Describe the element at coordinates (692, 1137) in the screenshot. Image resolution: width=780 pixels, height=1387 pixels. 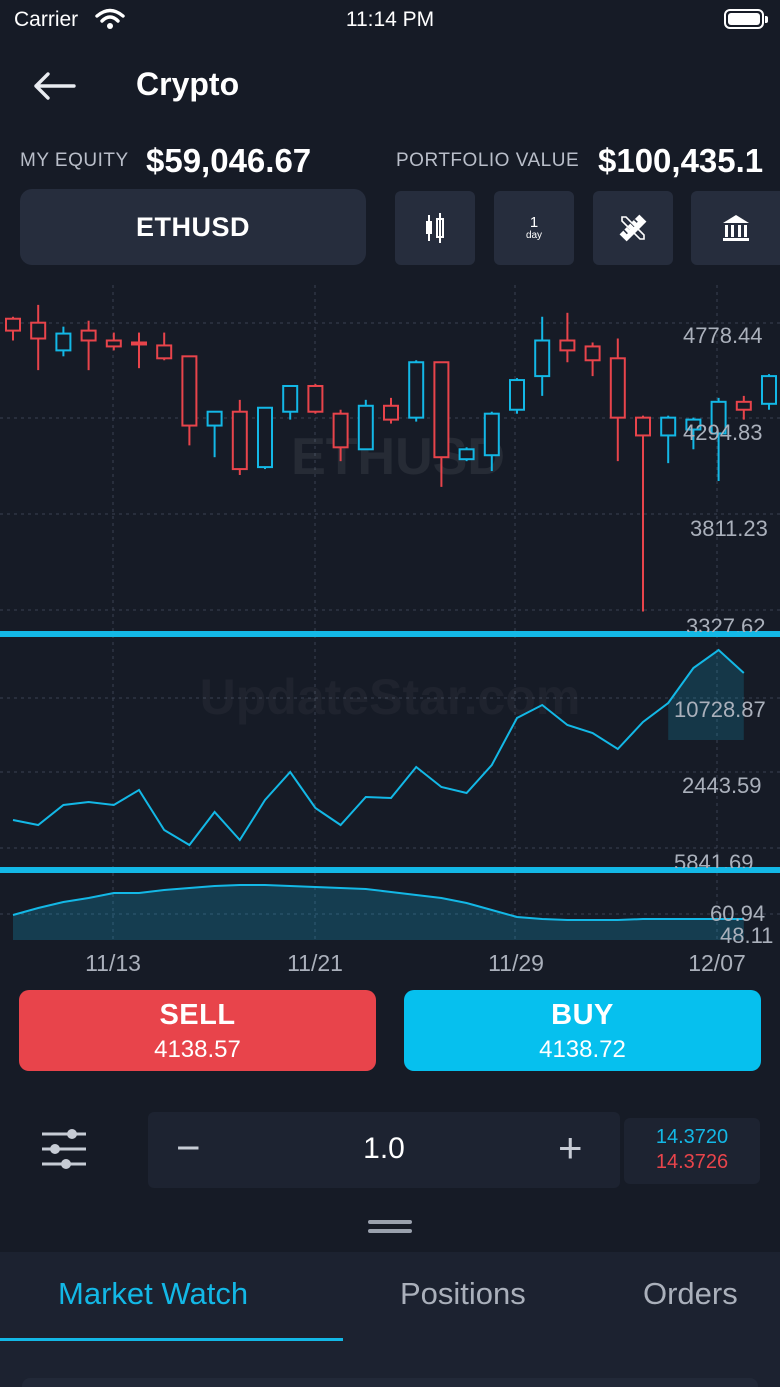
I see `bid-price: 14.3720` at that location.